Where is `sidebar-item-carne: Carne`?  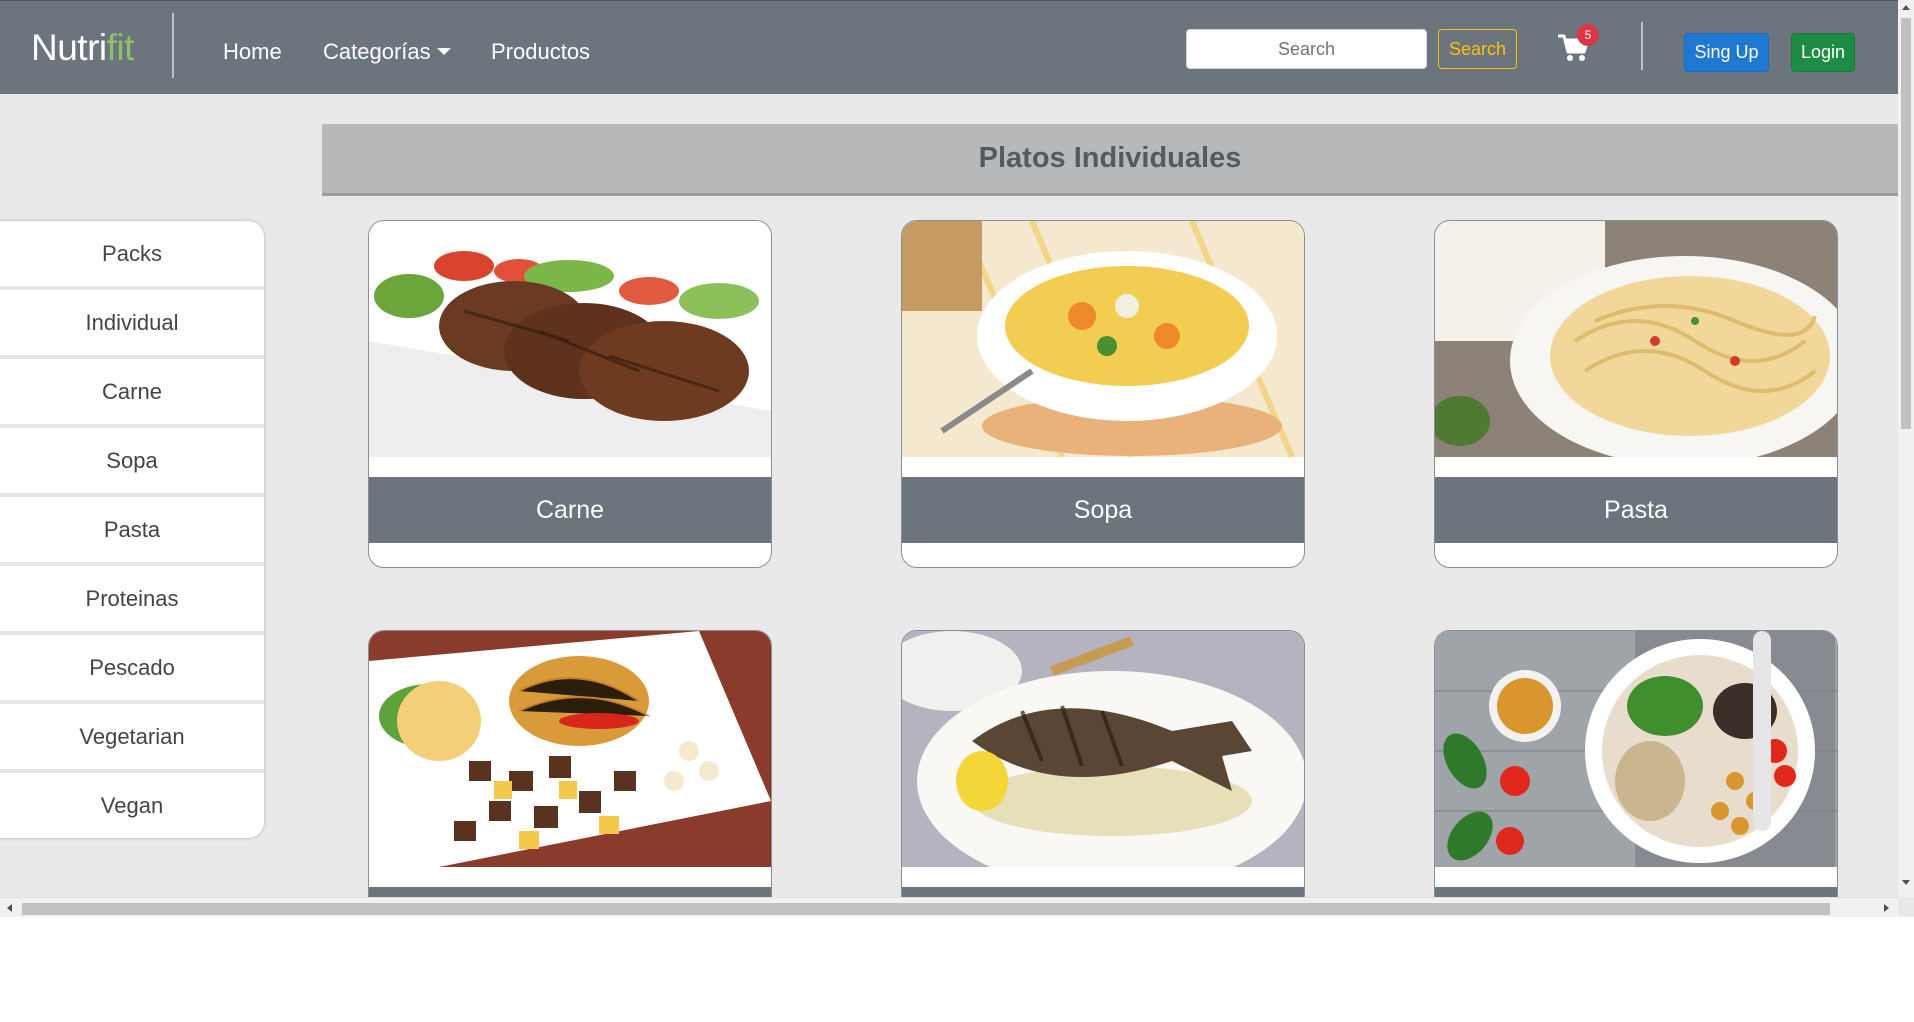 sidebar-item-carne: Carne is located at coordinates (132, 393).